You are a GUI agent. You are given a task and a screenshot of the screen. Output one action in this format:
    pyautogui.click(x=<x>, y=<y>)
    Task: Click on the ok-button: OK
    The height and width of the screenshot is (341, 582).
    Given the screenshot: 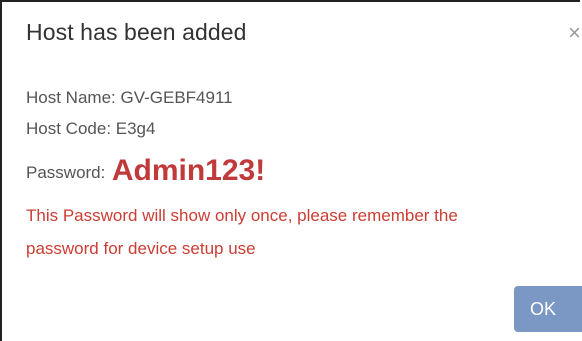 What is the action you would take?
    pyautogui.click(x=548, y=309)
    